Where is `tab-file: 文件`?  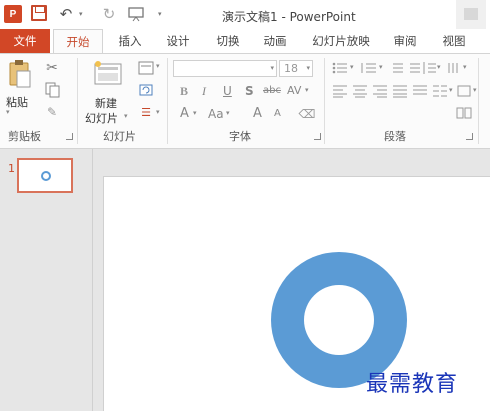 tab-file: 文件 is located at coordinates (25, 41).